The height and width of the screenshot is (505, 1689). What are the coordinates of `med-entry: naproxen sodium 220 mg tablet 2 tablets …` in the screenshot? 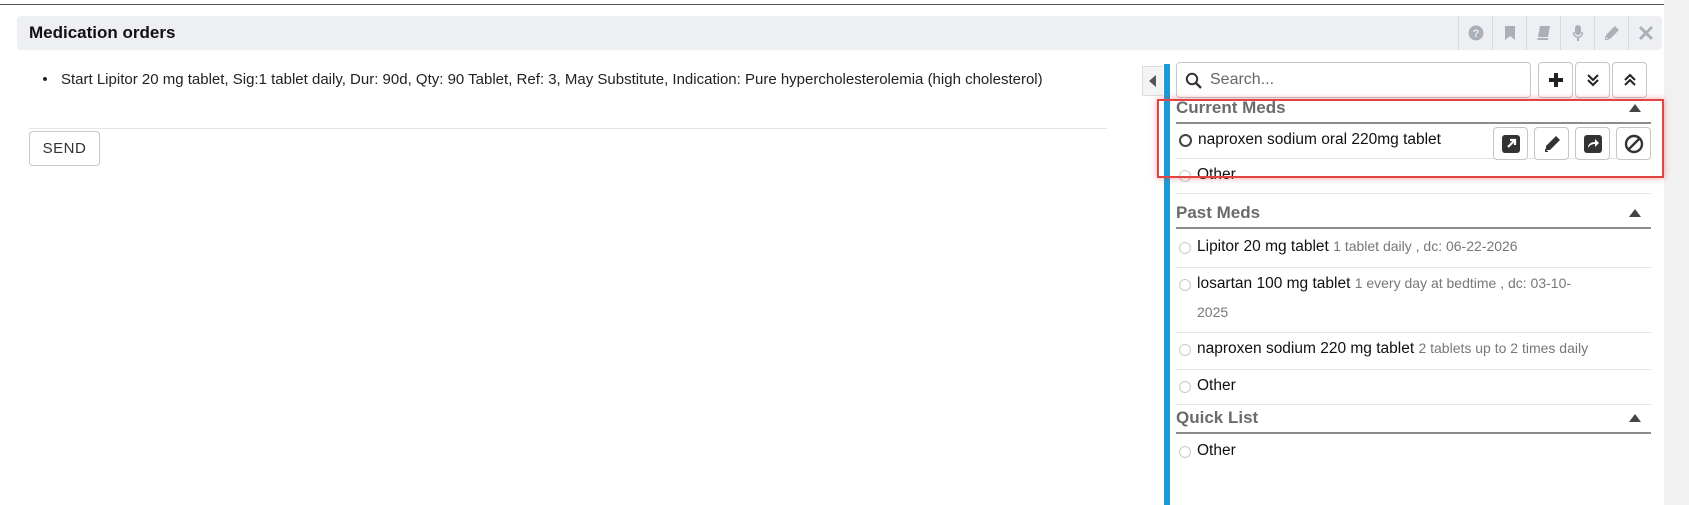 It's located at (1392, 348).